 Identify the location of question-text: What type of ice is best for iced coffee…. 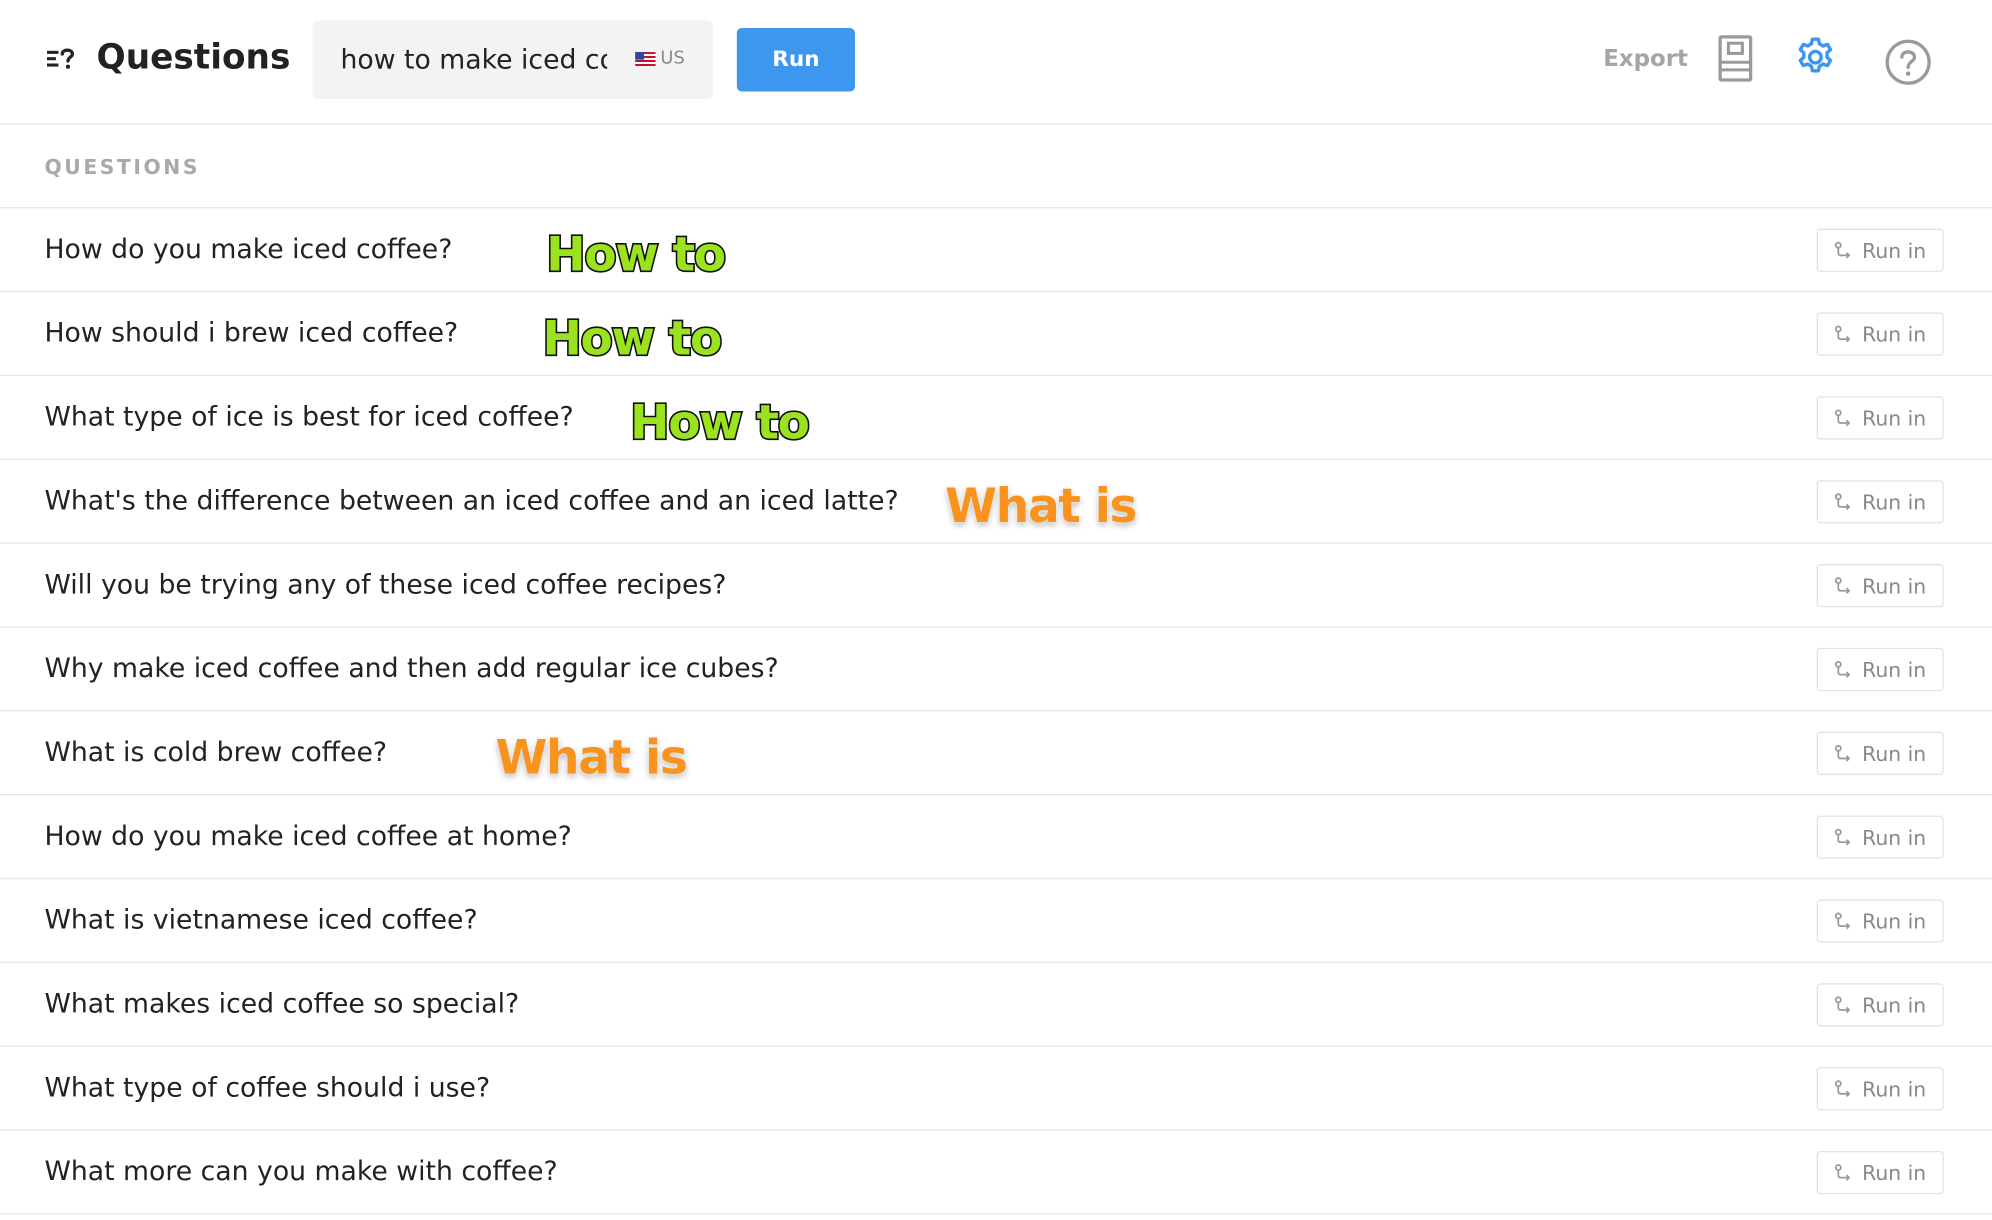
(308, 416).